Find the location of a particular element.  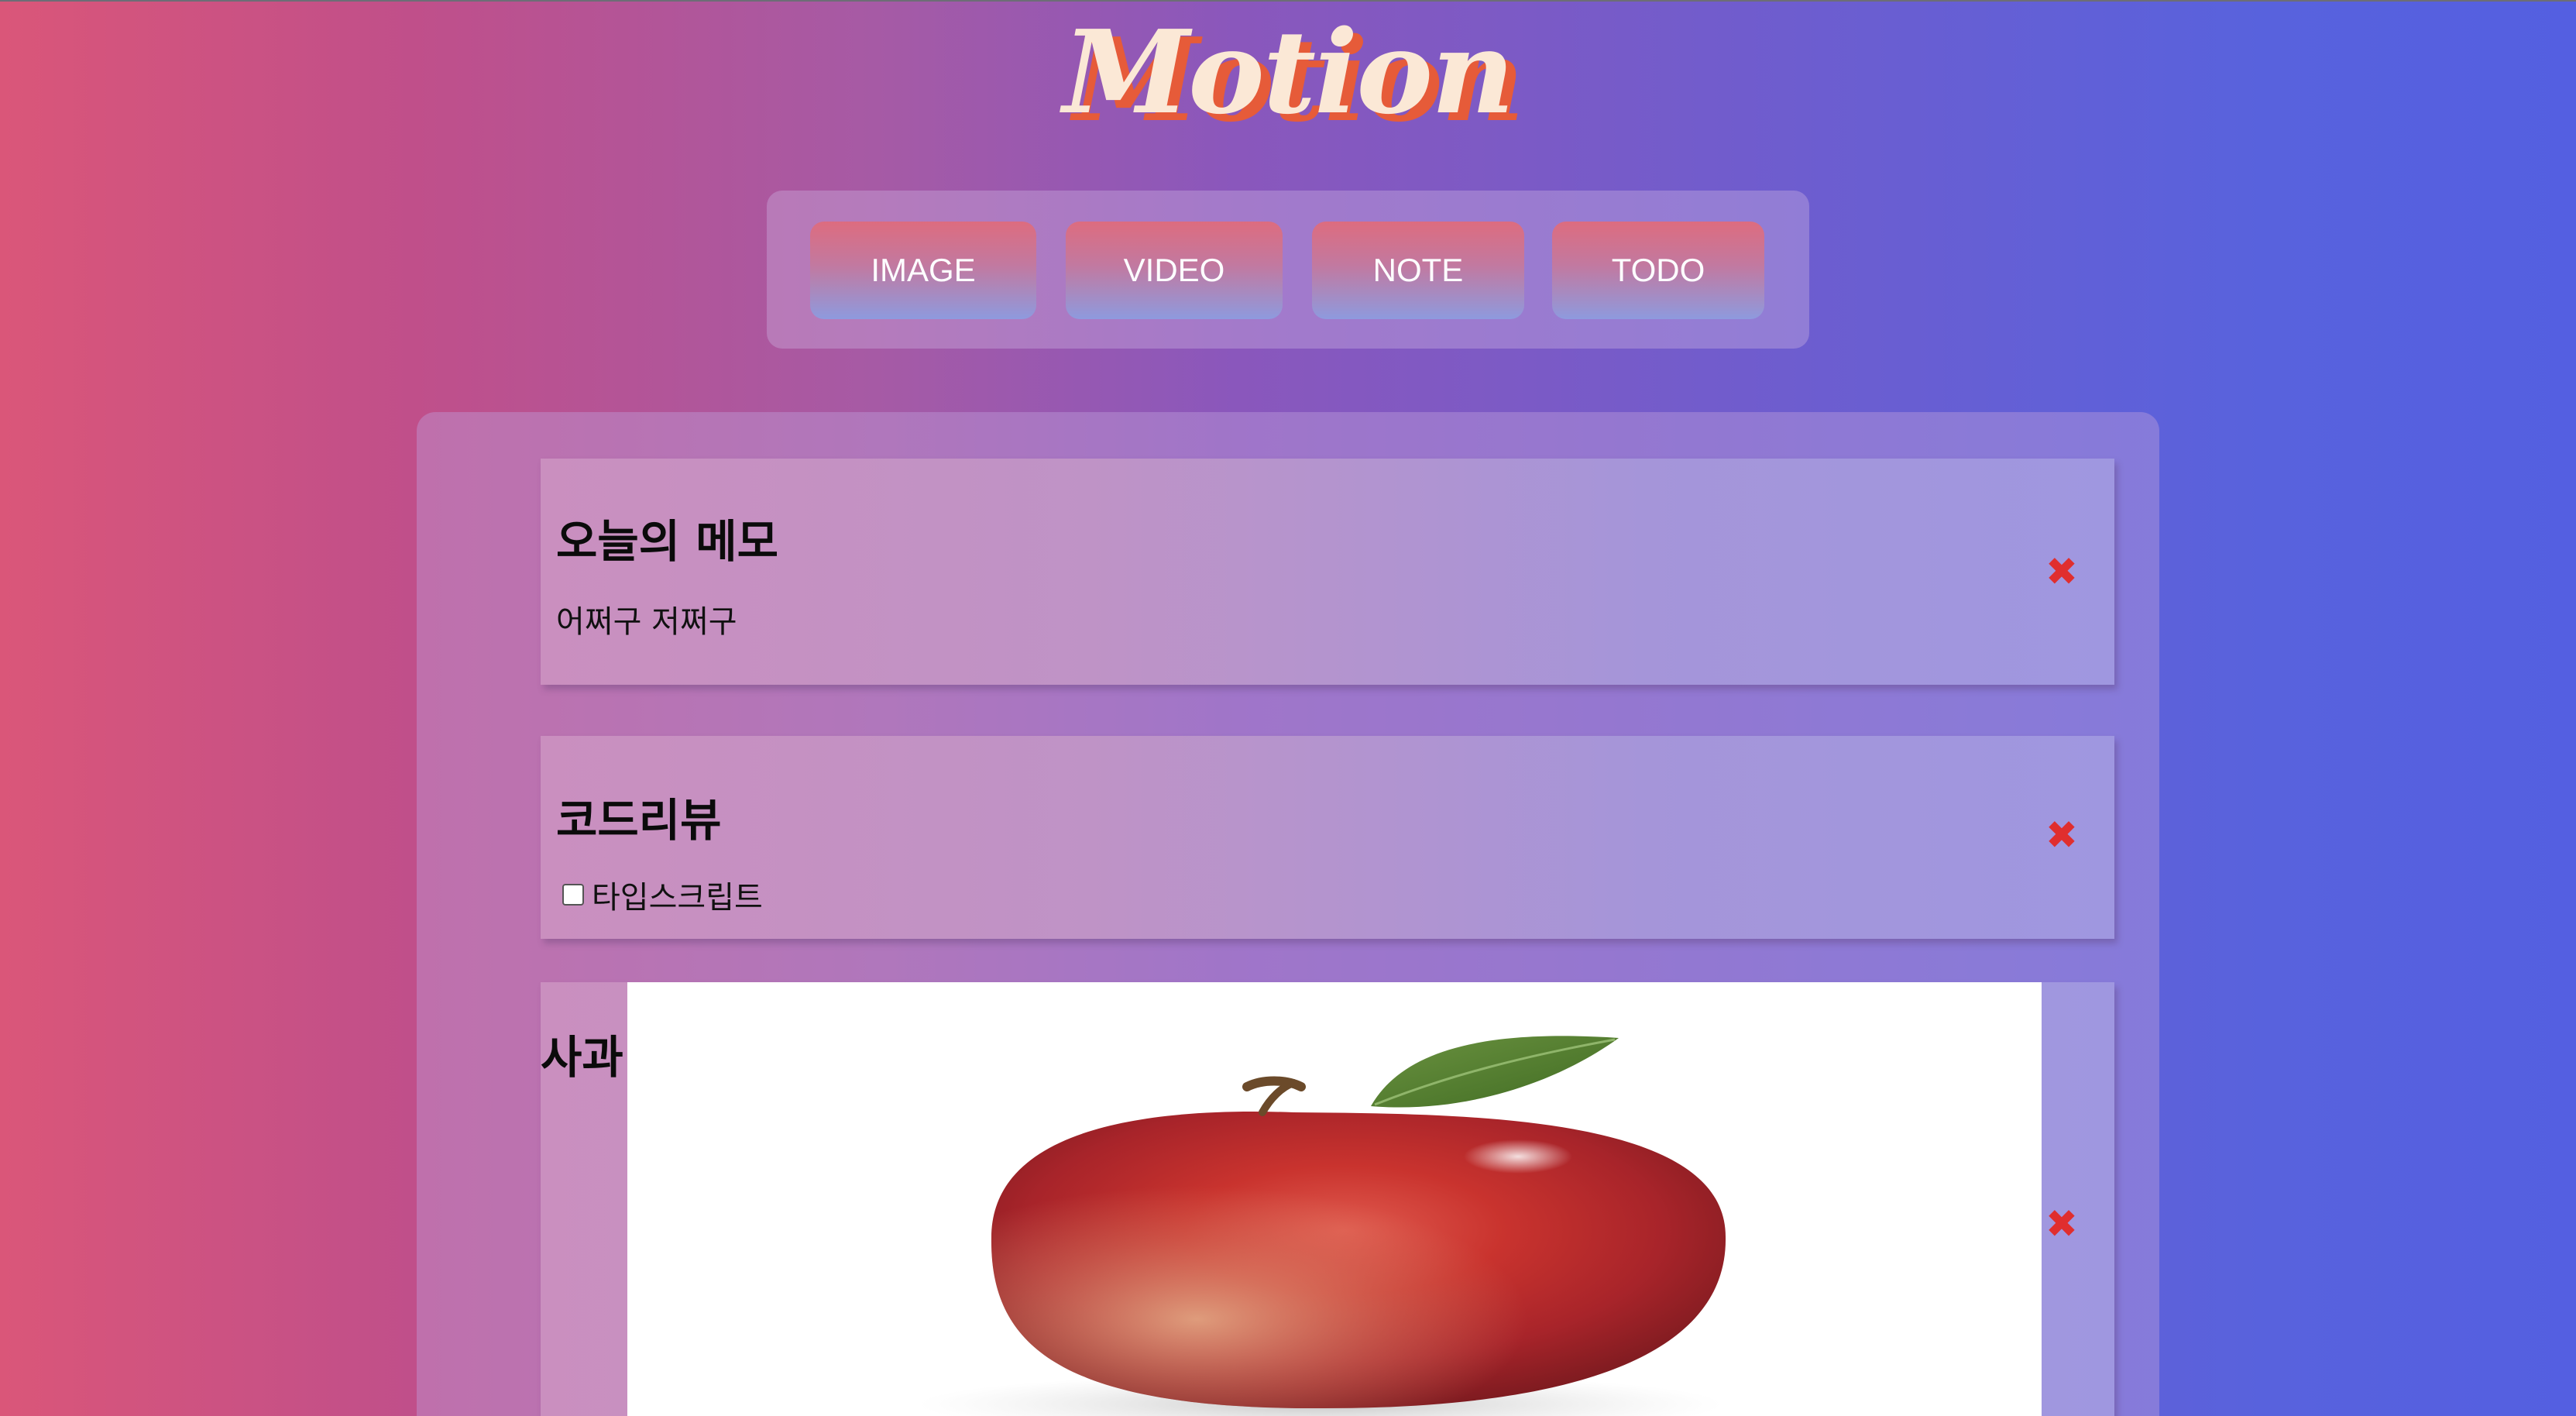

note-add-button: NOTE is located at coordinates (1418, 270).